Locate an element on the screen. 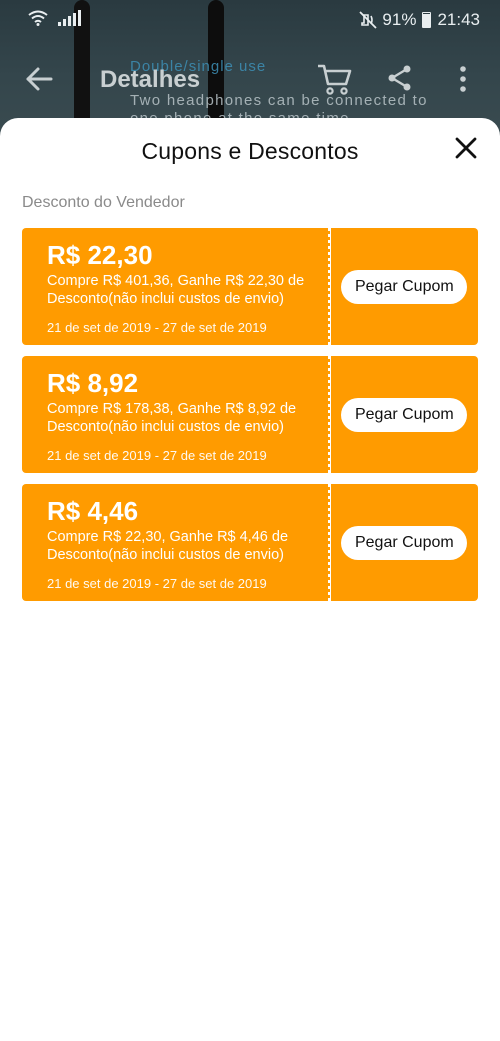 Image resolution: width=500 pixels, height=1041 pixels. status-right: 91% 21:43 is located at coordinates (419, 20).